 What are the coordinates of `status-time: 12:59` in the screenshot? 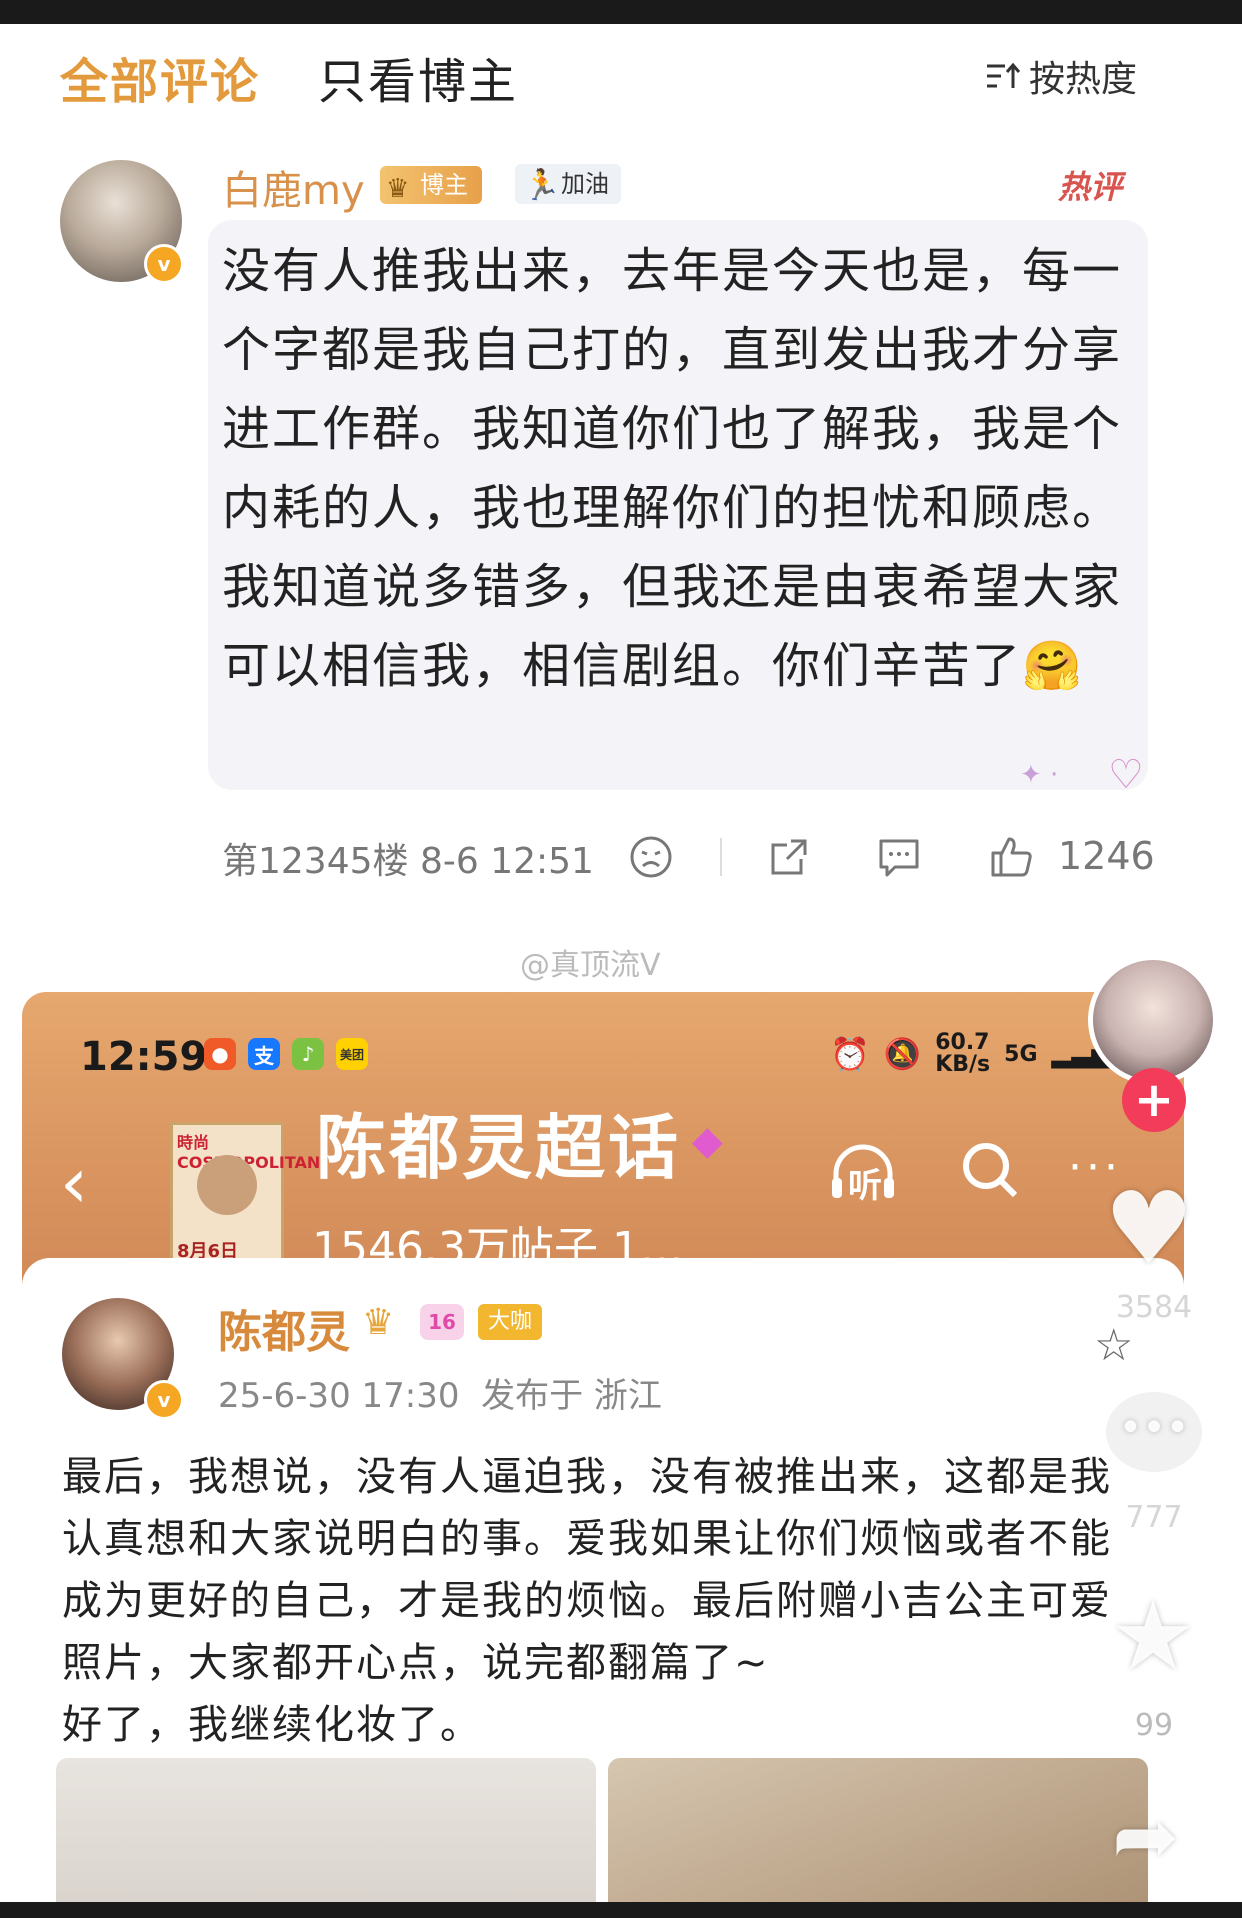 It's located at (144, 1057).